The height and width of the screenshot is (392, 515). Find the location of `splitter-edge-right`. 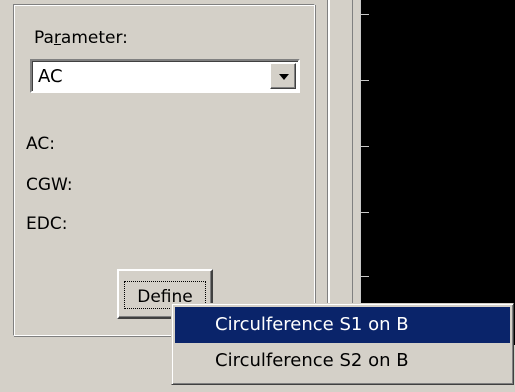

splitter-edge-right is located at coordinates (352, 172).